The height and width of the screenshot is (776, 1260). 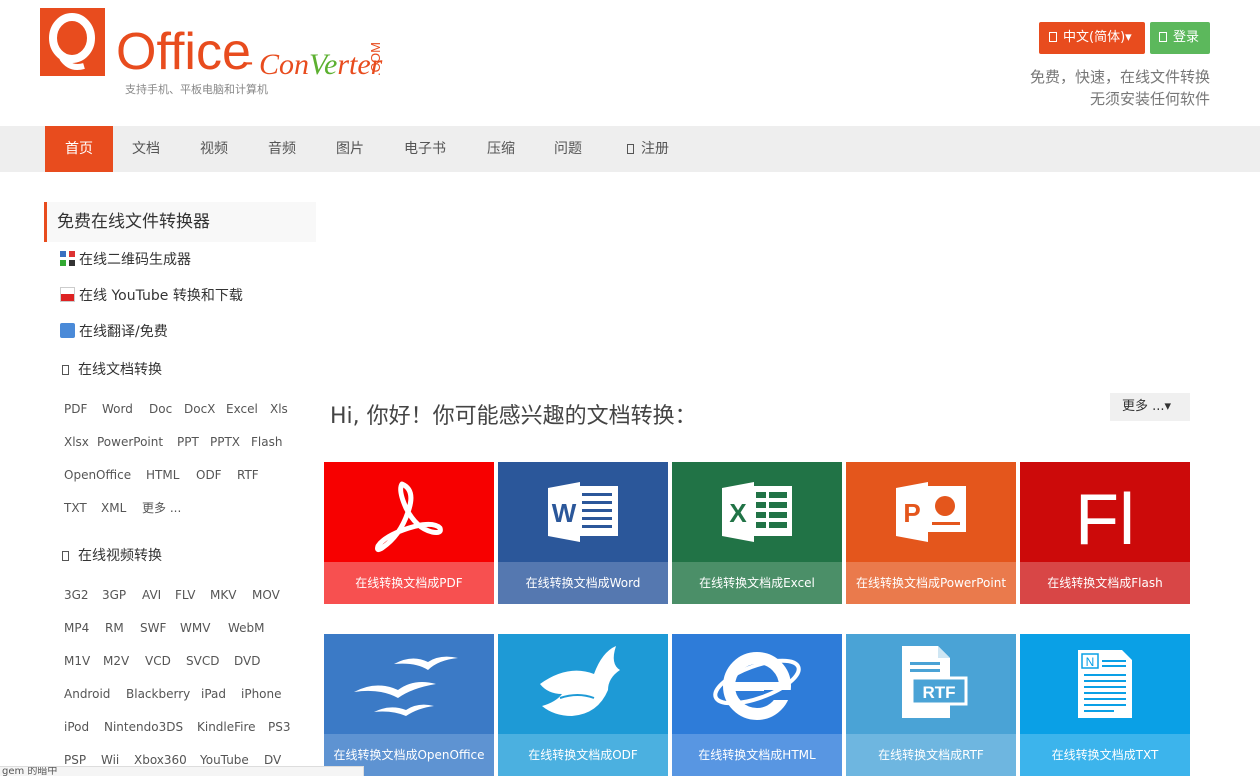 What do you see at coordinates (246, 628) in the screenshot?
I see `format-link-webm: WebM` at bounding box center [246, 628].